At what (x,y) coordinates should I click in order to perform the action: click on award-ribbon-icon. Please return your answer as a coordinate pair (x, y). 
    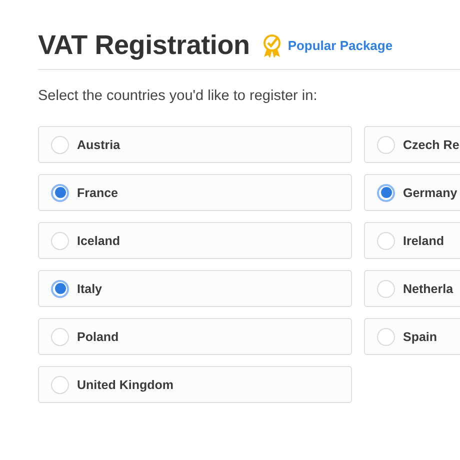
    Looking at the image, I should click on (272, 46).